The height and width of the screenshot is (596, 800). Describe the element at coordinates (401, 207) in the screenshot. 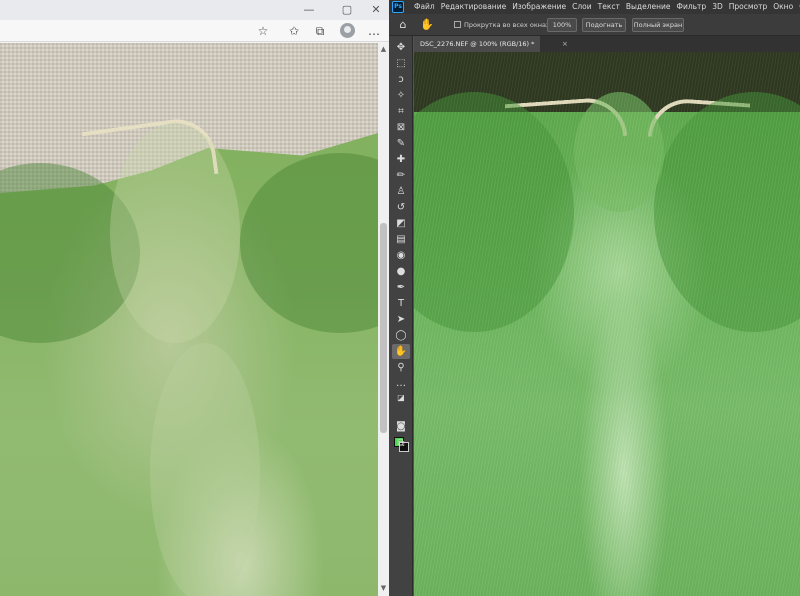

I see `history-brush-tool-icon: ↺` at that location.